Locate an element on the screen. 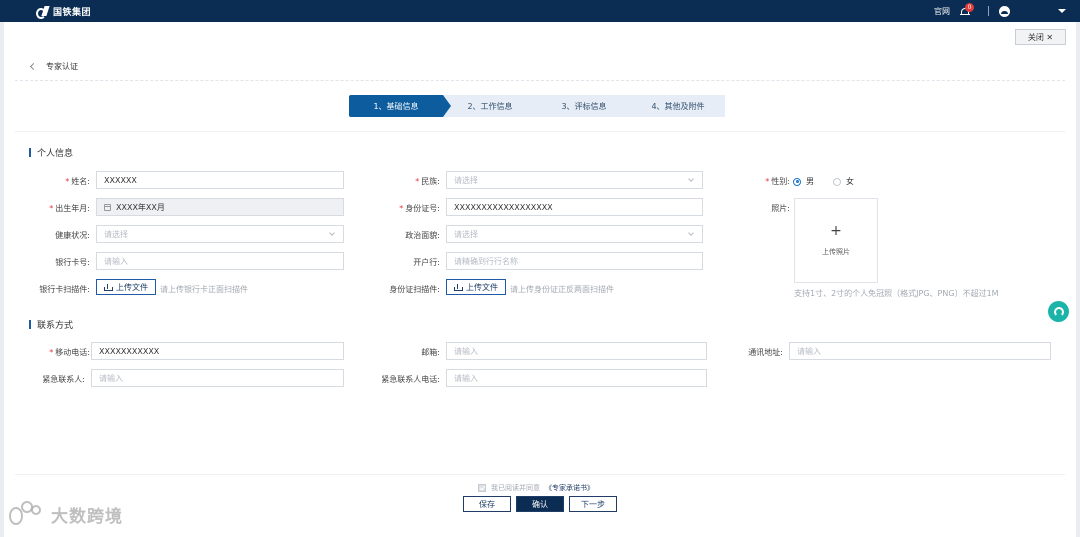 The image size is (1080, 537). bank-scan-upload-button: 上传文件 is located at coordinates (126, 287).